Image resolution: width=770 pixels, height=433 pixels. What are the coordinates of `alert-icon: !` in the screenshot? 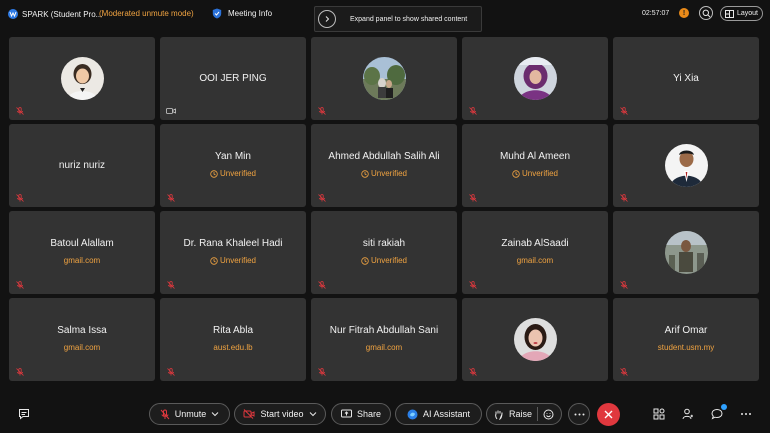 It's located at (684, 13).